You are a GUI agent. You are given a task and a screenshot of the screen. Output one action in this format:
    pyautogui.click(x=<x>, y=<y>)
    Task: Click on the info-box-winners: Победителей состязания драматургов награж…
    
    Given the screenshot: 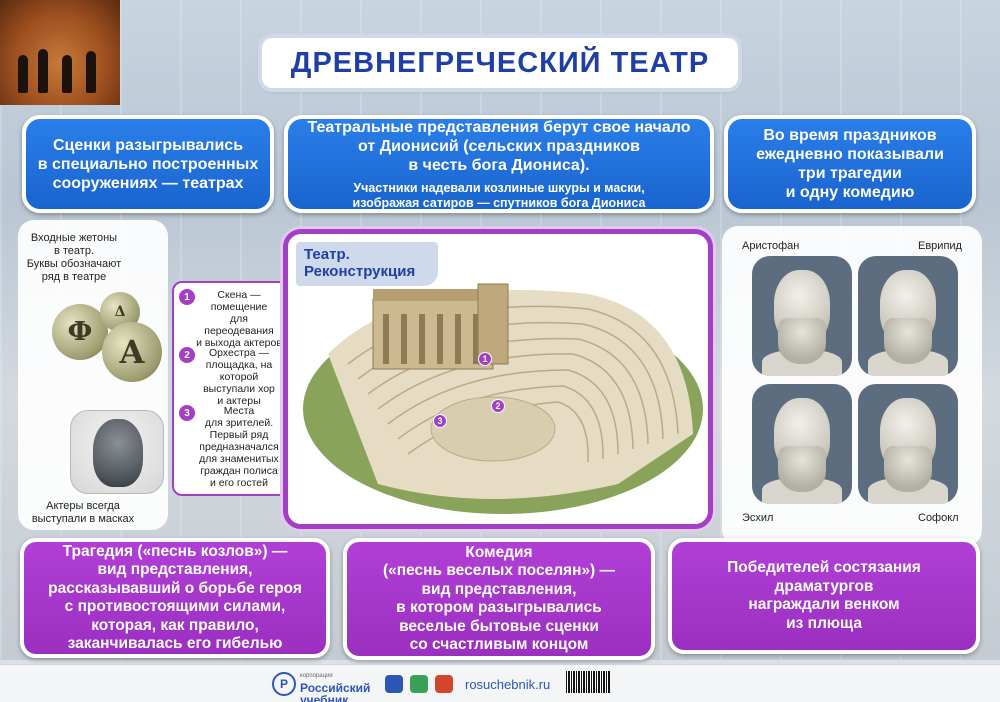 What is the action you would take?
    pyautogui.click(x=824, y=596)
    